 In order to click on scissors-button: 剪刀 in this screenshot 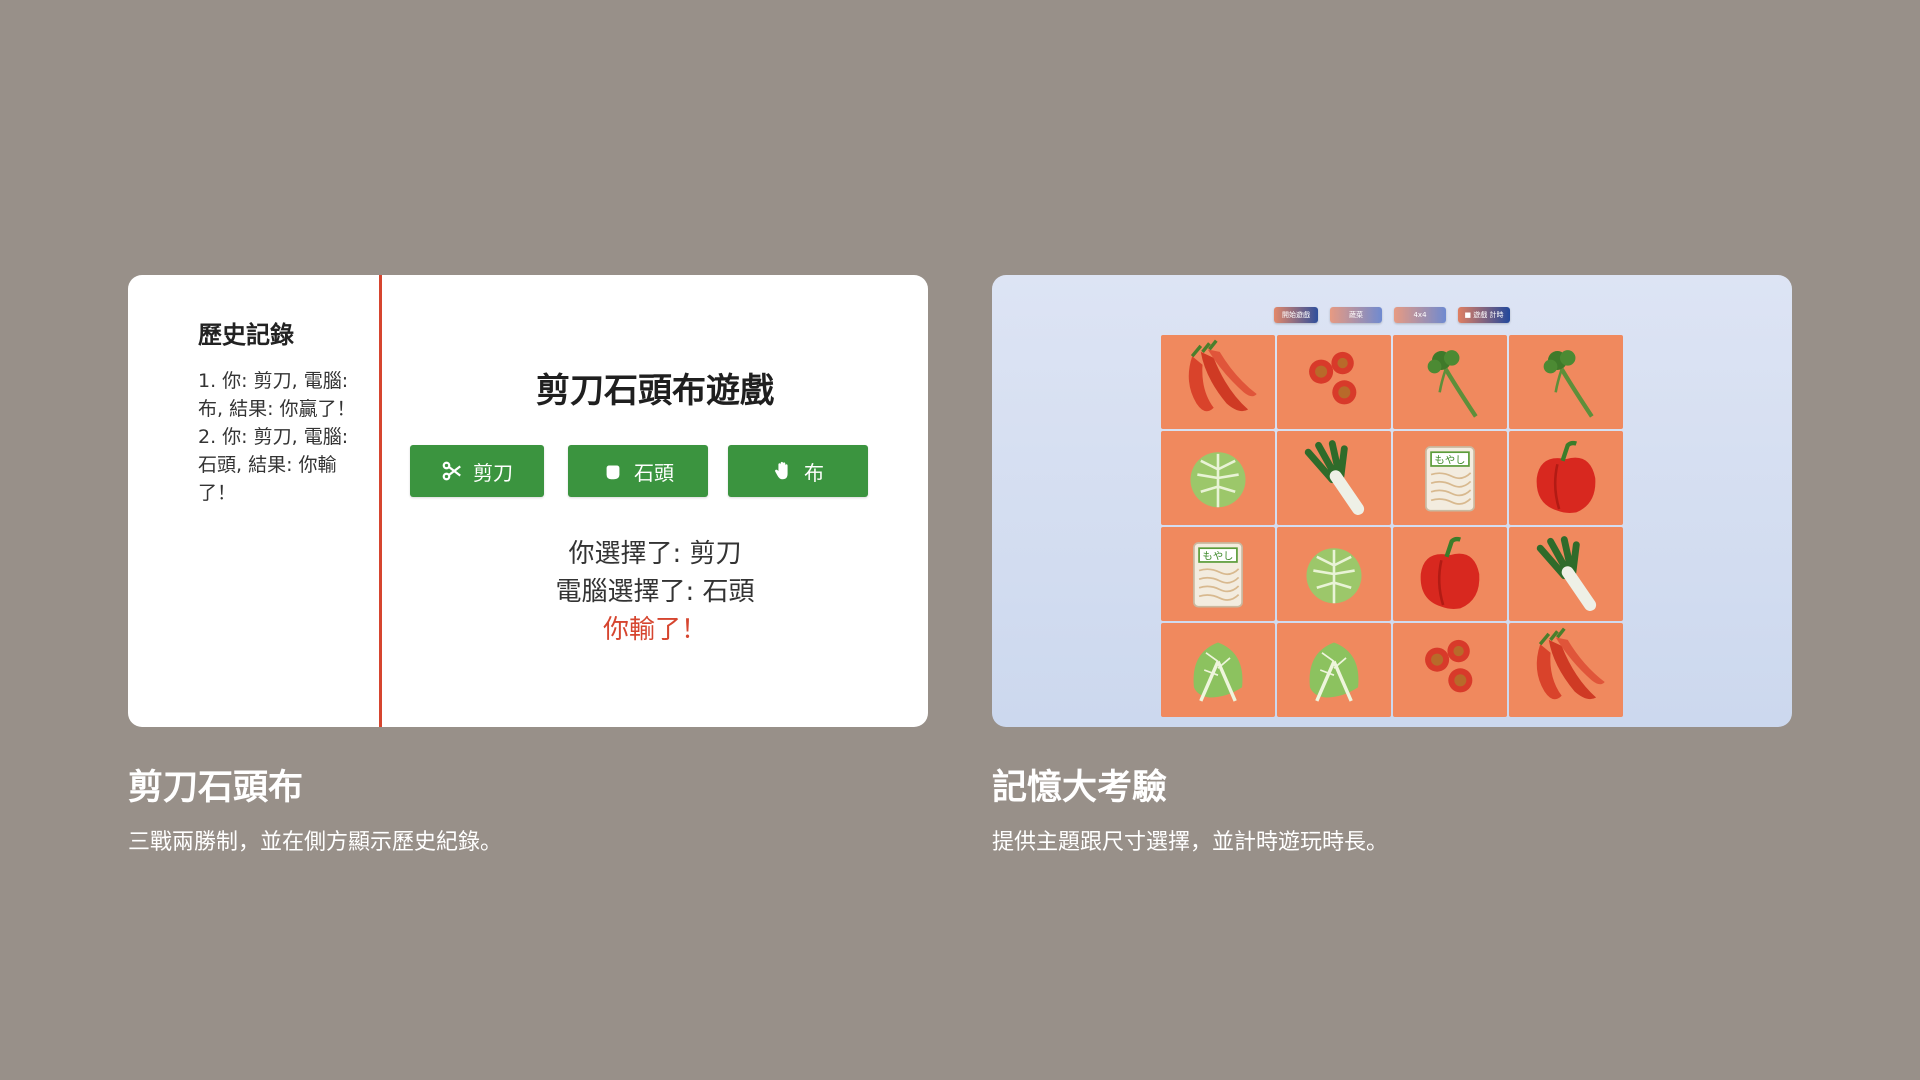, I will do `click(477, 471)`.